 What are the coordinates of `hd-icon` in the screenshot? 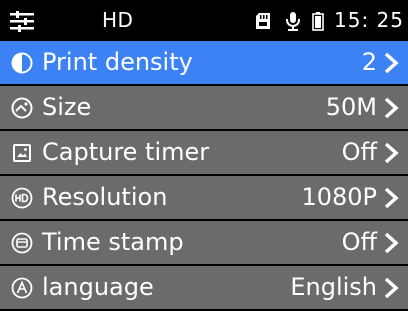 It's located at (22, 198).